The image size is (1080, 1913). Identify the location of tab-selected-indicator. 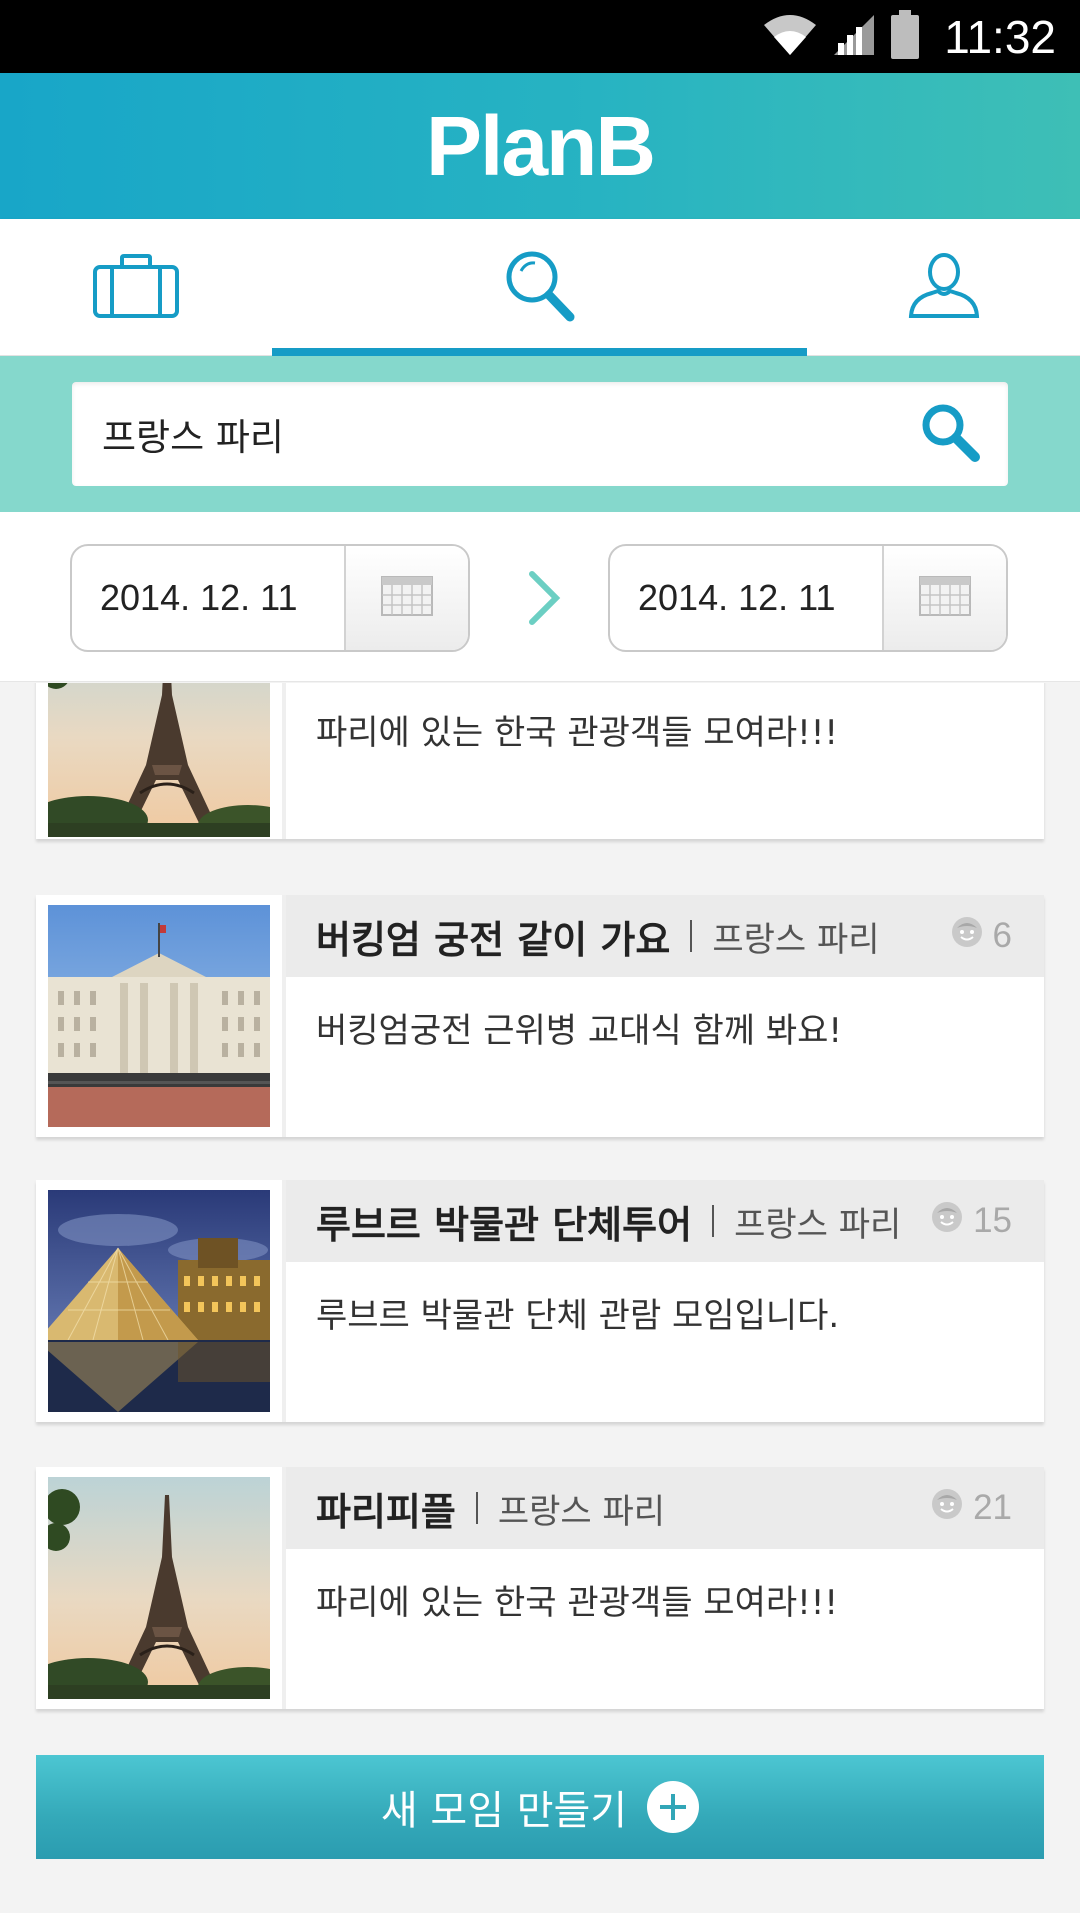
(539, 352).